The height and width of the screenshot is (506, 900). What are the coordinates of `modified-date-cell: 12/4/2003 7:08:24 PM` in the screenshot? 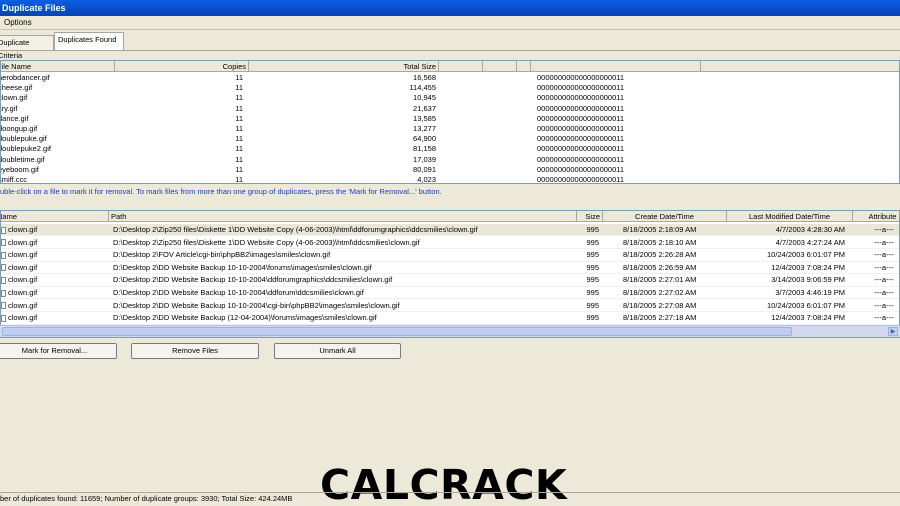 It's located at (808, 318).